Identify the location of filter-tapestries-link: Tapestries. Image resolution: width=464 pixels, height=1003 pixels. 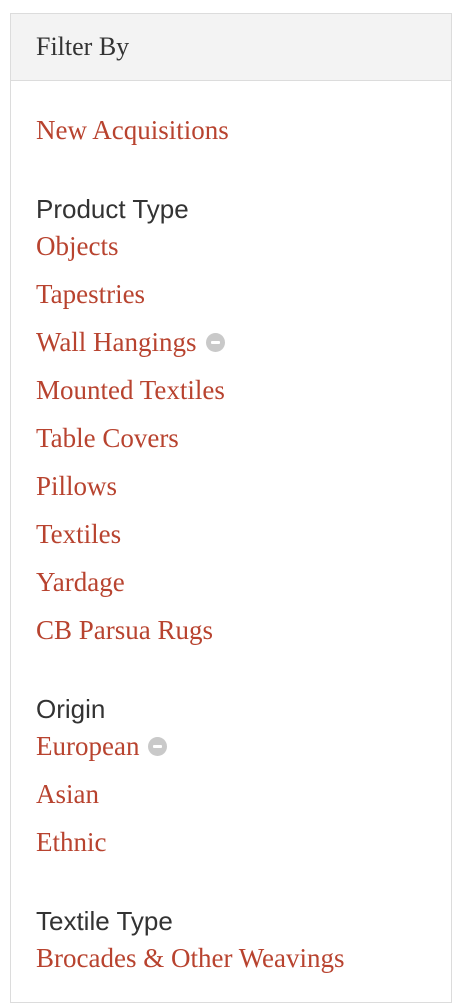
(90, 294).